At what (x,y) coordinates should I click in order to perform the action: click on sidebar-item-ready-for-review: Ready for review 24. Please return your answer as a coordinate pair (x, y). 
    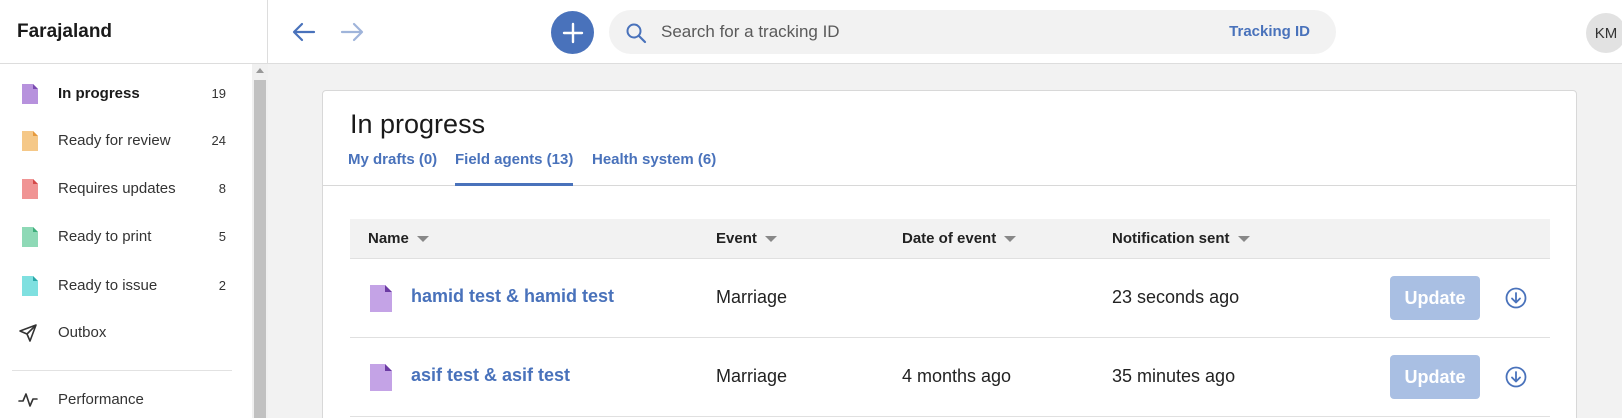
    Looking at the image, I should click on (126, 140).